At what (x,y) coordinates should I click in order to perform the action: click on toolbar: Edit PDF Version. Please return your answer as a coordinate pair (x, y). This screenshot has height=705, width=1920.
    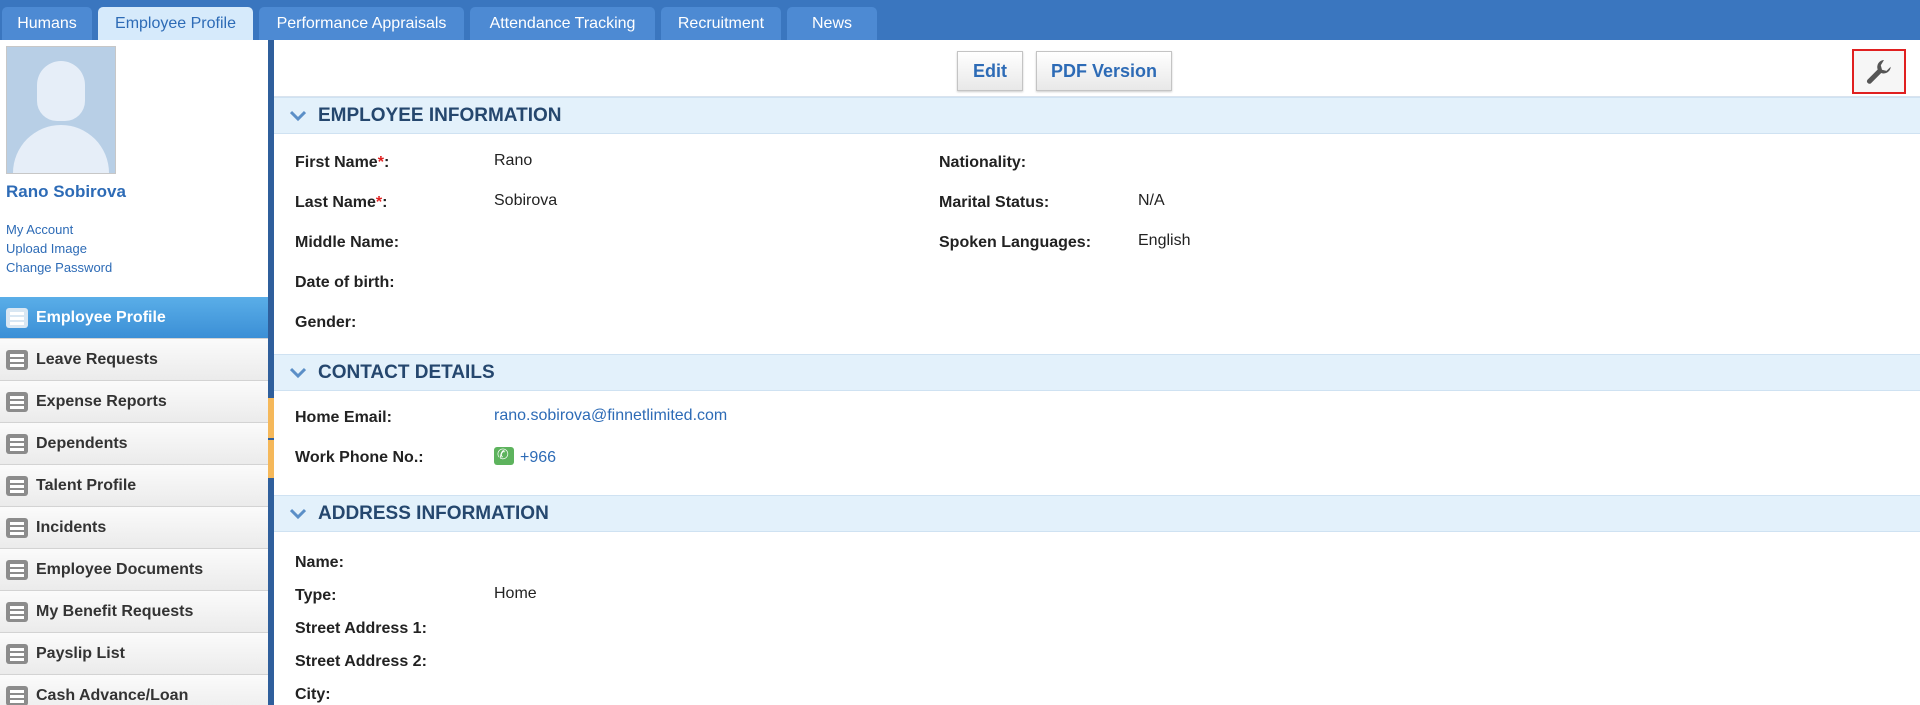
    Looking at the image, I should click on (1097, 68).